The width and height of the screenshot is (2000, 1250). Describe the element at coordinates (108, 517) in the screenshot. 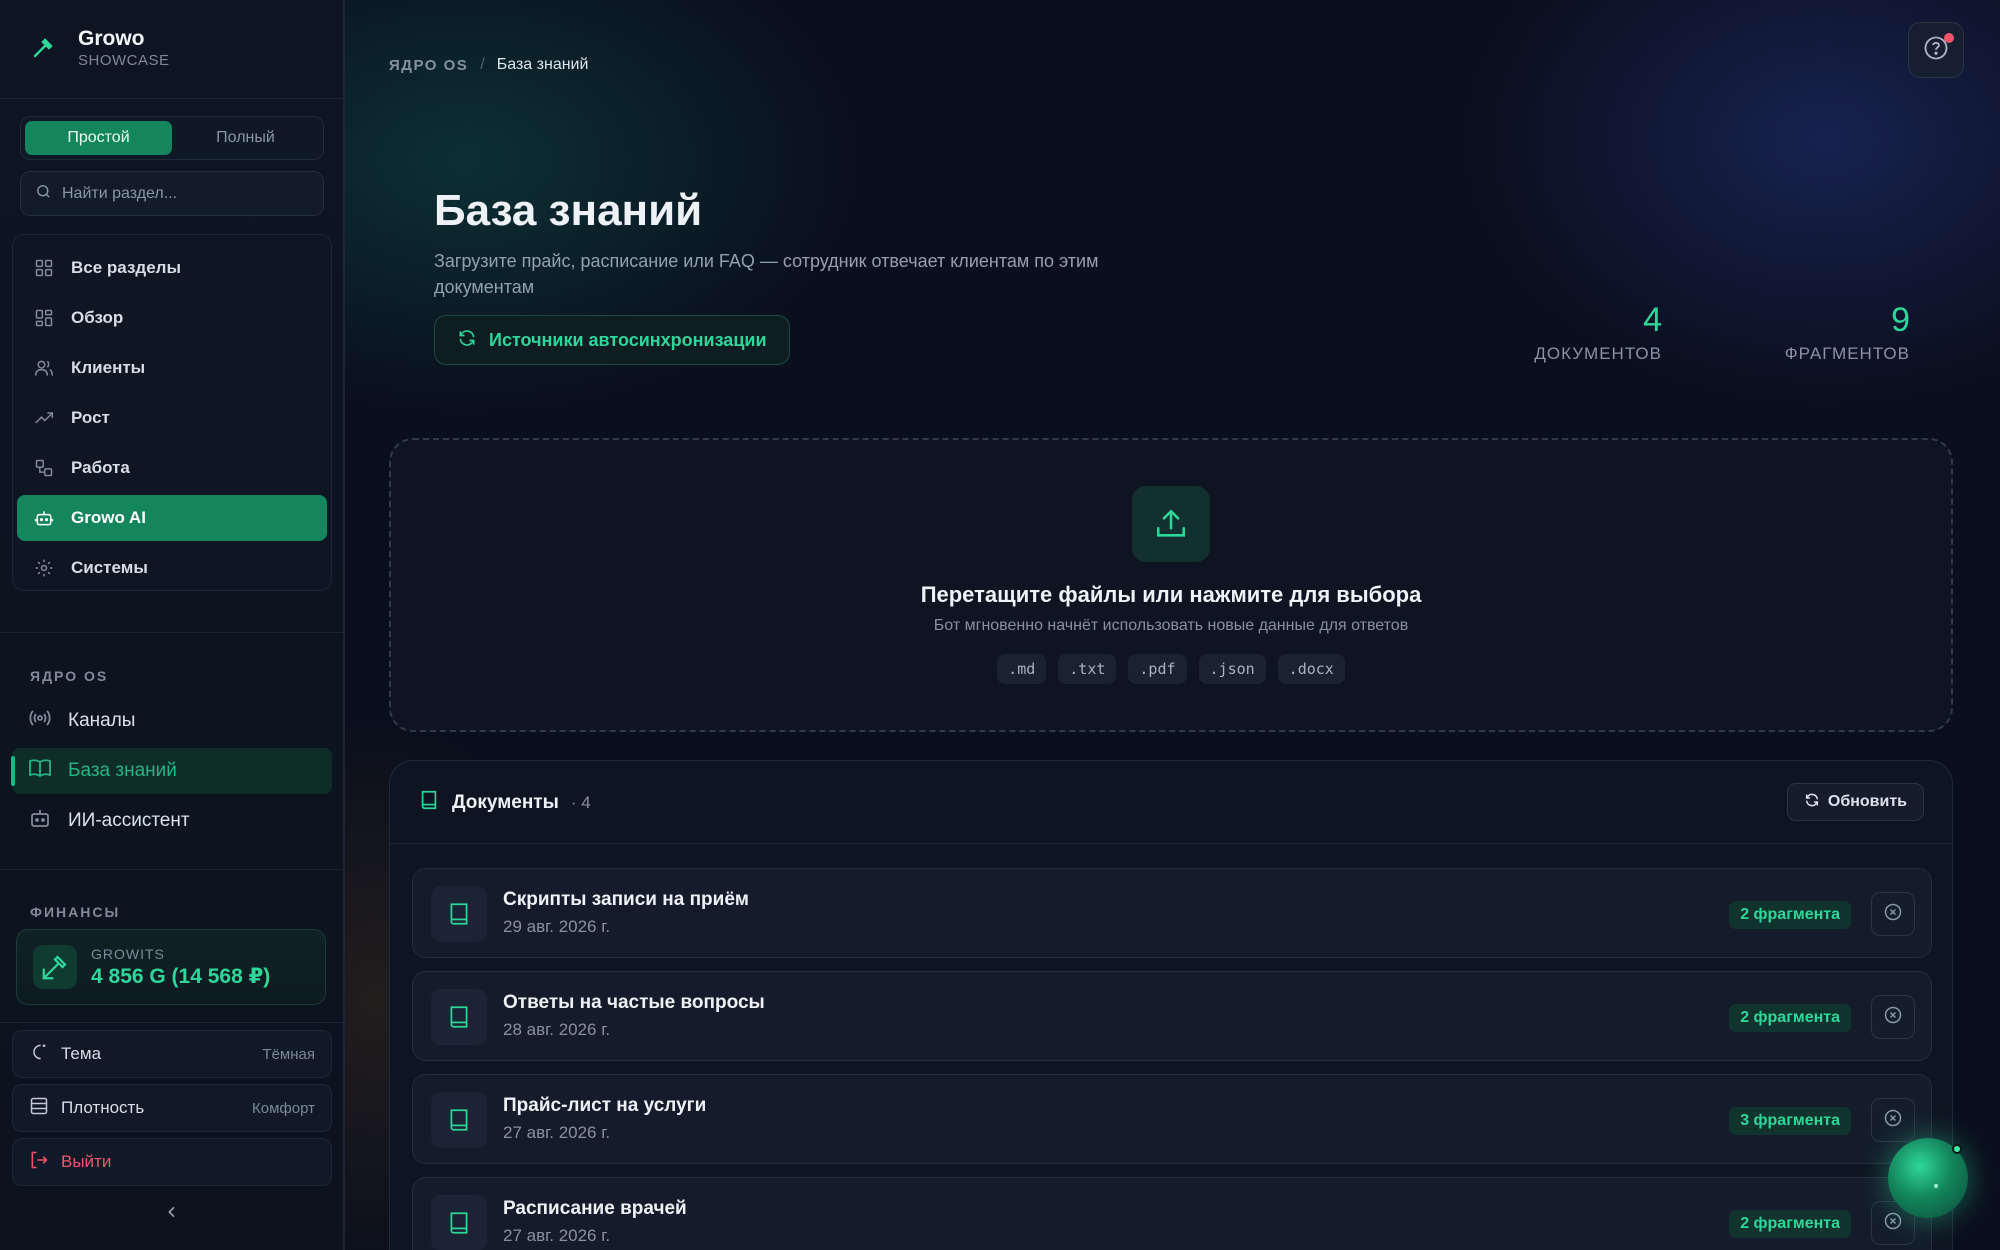

I see `nav-item-label: Growo AI` at that location.